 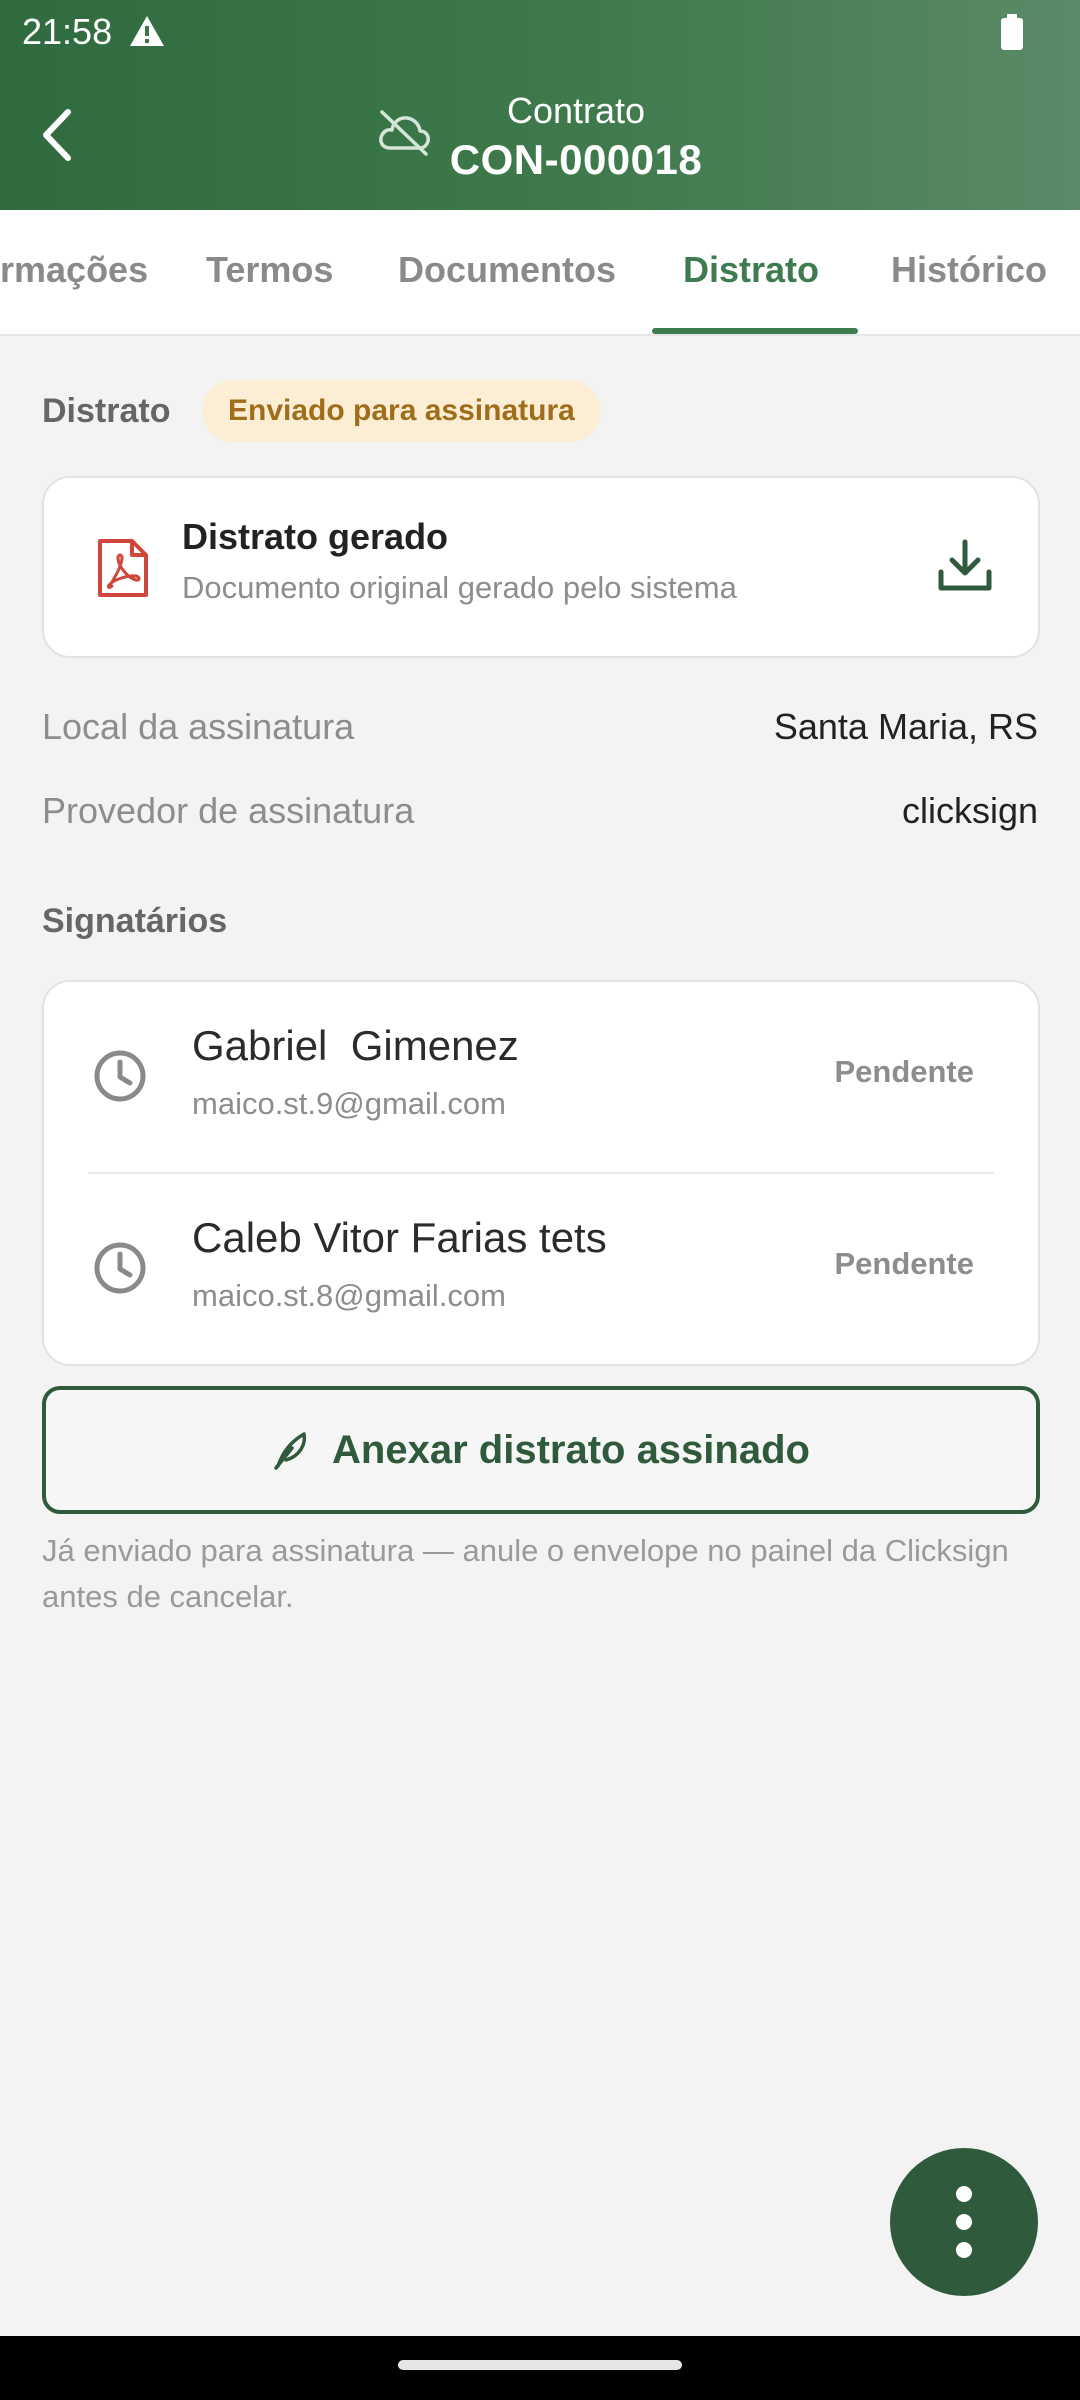 I want to click on signature-provider-label: Provedor de assinatura, so click(x=228, y=810).